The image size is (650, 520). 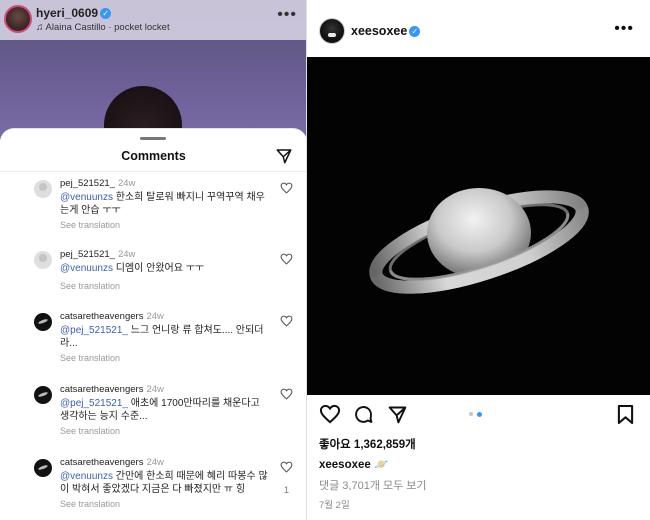 I want to click on comment-text: @venuunzs 한소희 탈로워 빠지니 꾸역꾸역 채우는게 안습 ㅜㅜ, so click(x=165, y=204).